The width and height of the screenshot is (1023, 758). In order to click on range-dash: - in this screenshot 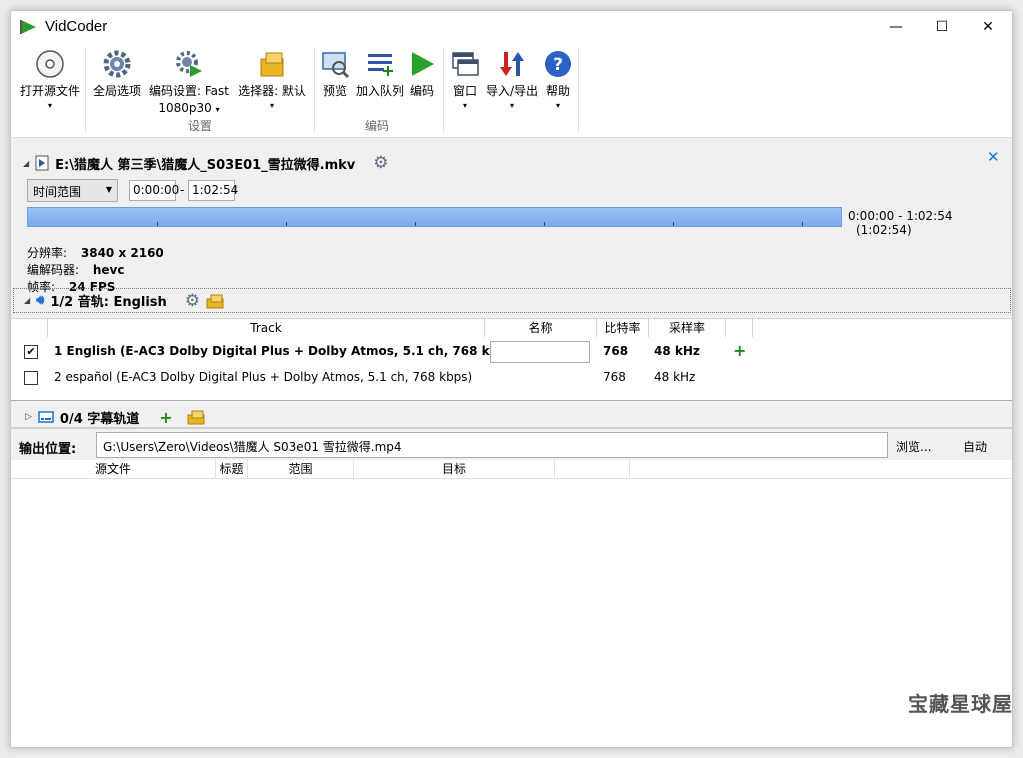, I will do `click(182, 190)`.